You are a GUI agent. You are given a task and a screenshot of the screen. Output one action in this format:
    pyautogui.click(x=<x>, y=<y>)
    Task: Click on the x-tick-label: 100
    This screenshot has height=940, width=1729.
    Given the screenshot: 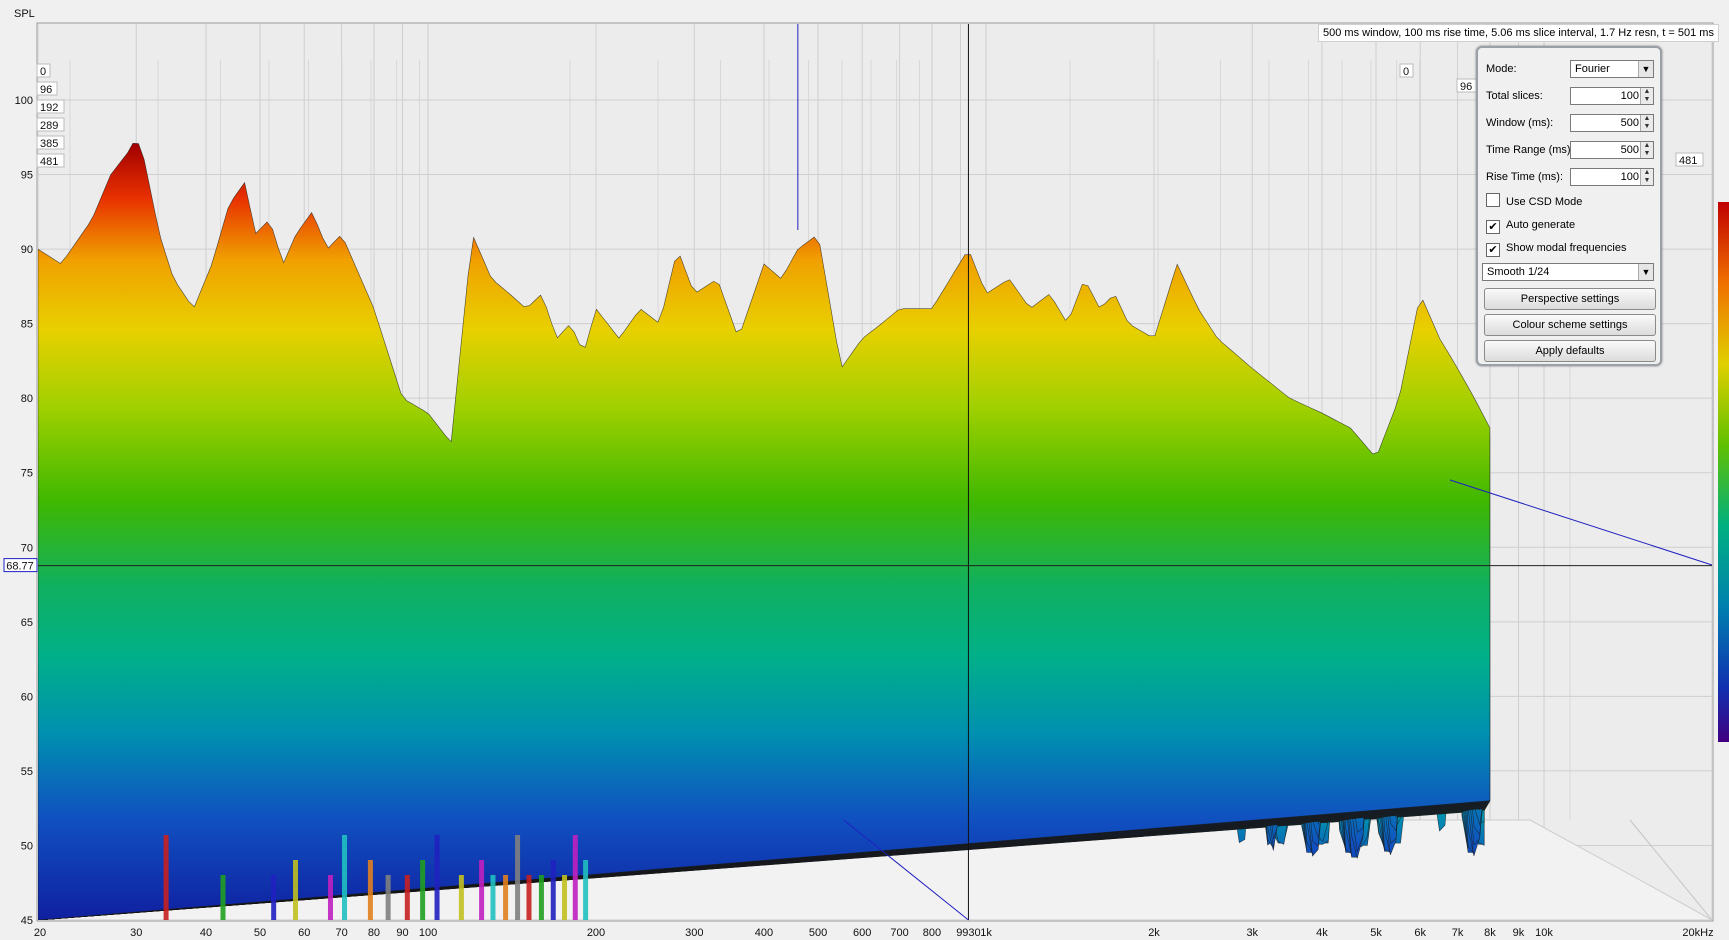 What is the action you would take?
    pyautogui.click(x=428, y=933)
    